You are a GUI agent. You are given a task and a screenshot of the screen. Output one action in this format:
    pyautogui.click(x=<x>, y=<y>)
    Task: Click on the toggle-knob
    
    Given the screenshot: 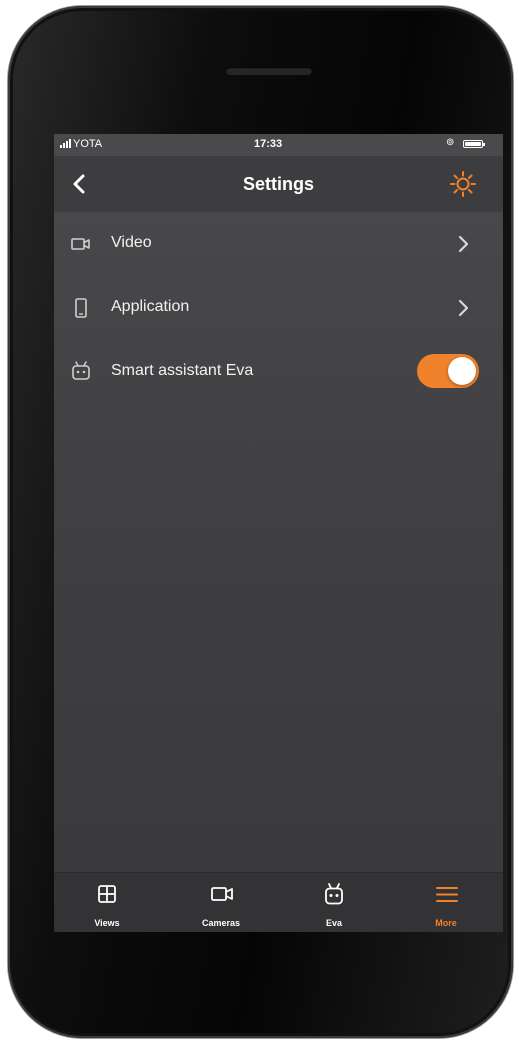 What is the action you would take?
    pyautogui.click(x=462, y=371)
    